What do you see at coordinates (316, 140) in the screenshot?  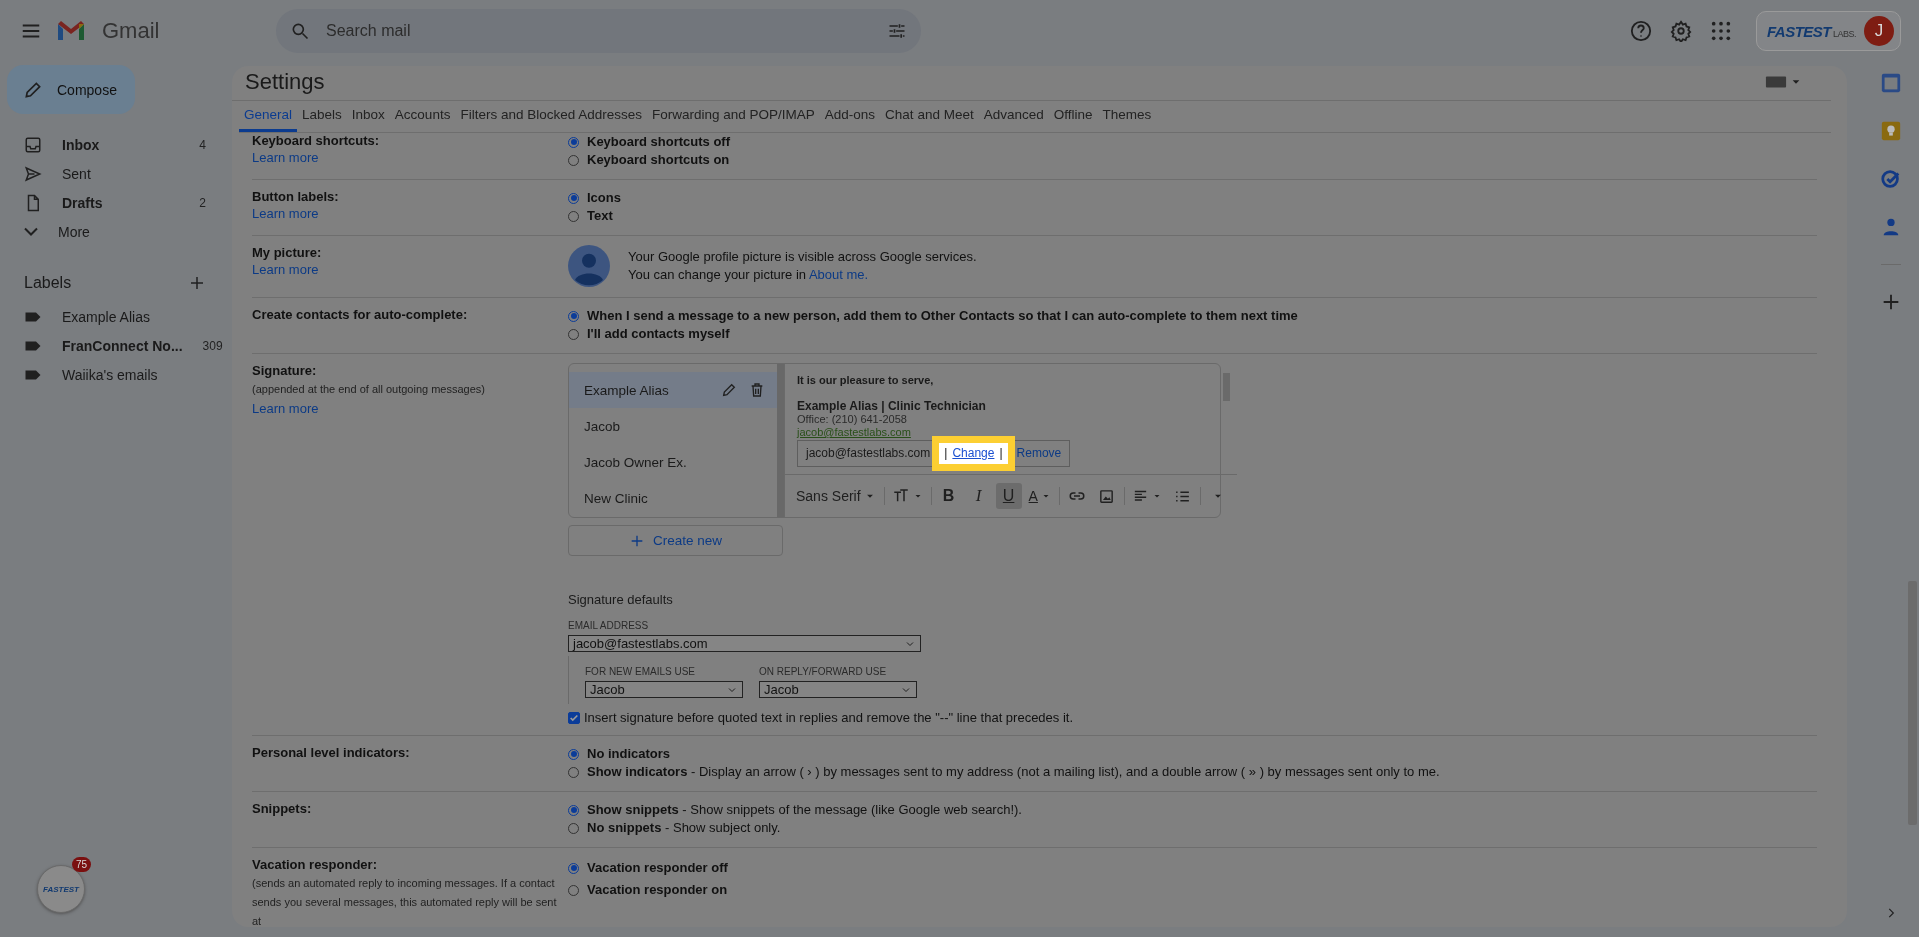 I see `setting-label: Keyboard shortcuts:` at bounding box center [316, 140].